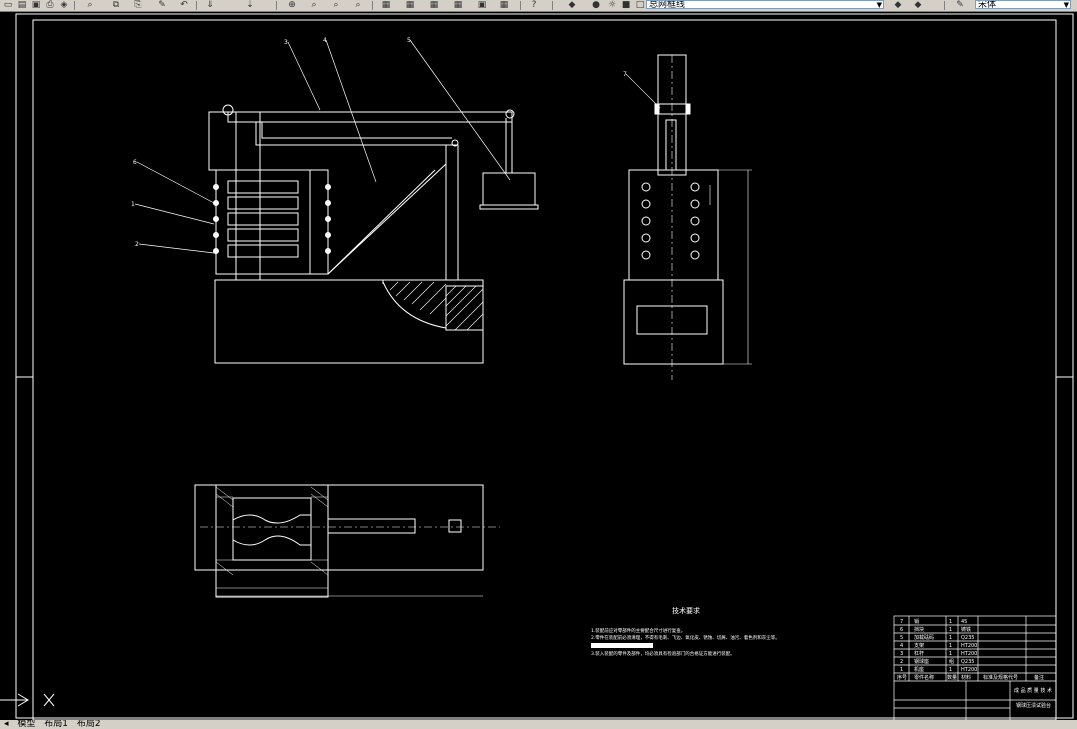 The height and width of the screenshot is (729, 1077). Describe the element at coordinates (663, 653) in the screenshot. I see `tech-line-3: 3.装入装配的零件及部件，均必须具有检验部门的合格证方能进行装配。` at that location.